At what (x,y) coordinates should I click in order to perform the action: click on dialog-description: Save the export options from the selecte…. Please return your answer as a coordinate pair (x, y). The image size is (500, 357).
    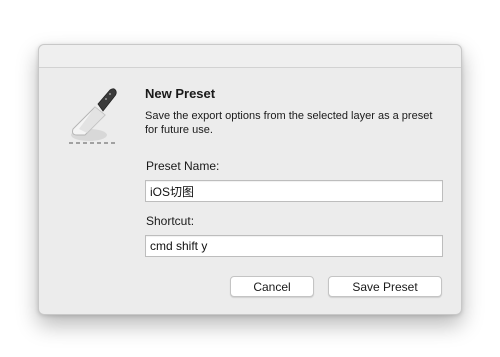
    Looking at the image, I should click on (289, 123).